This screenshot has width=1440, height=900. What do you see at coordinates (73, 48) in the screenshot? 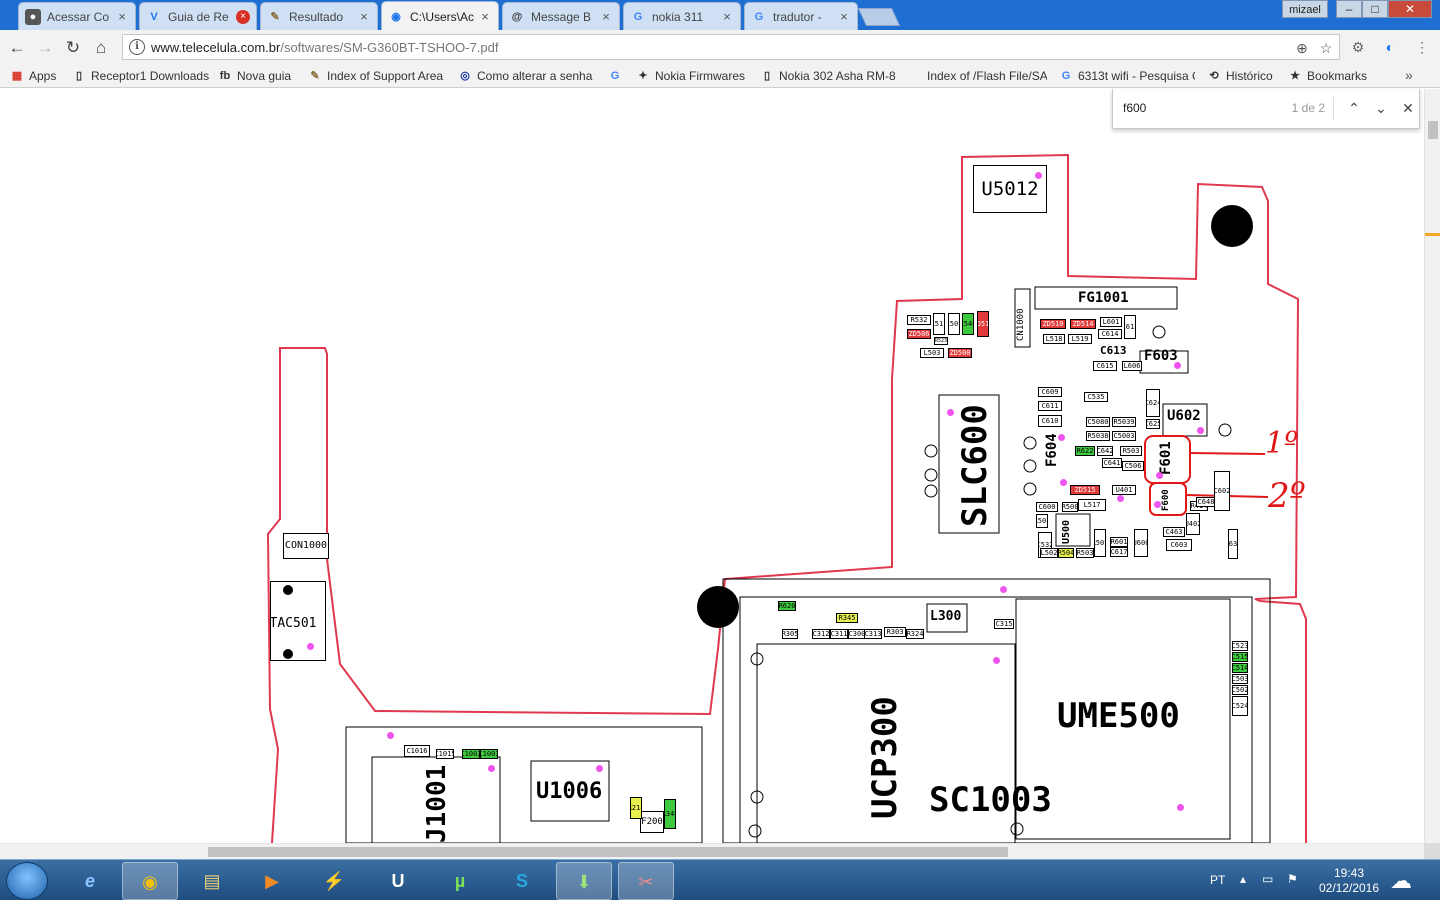
I see `reload-button: ↻` at bounding box center [73, 48].